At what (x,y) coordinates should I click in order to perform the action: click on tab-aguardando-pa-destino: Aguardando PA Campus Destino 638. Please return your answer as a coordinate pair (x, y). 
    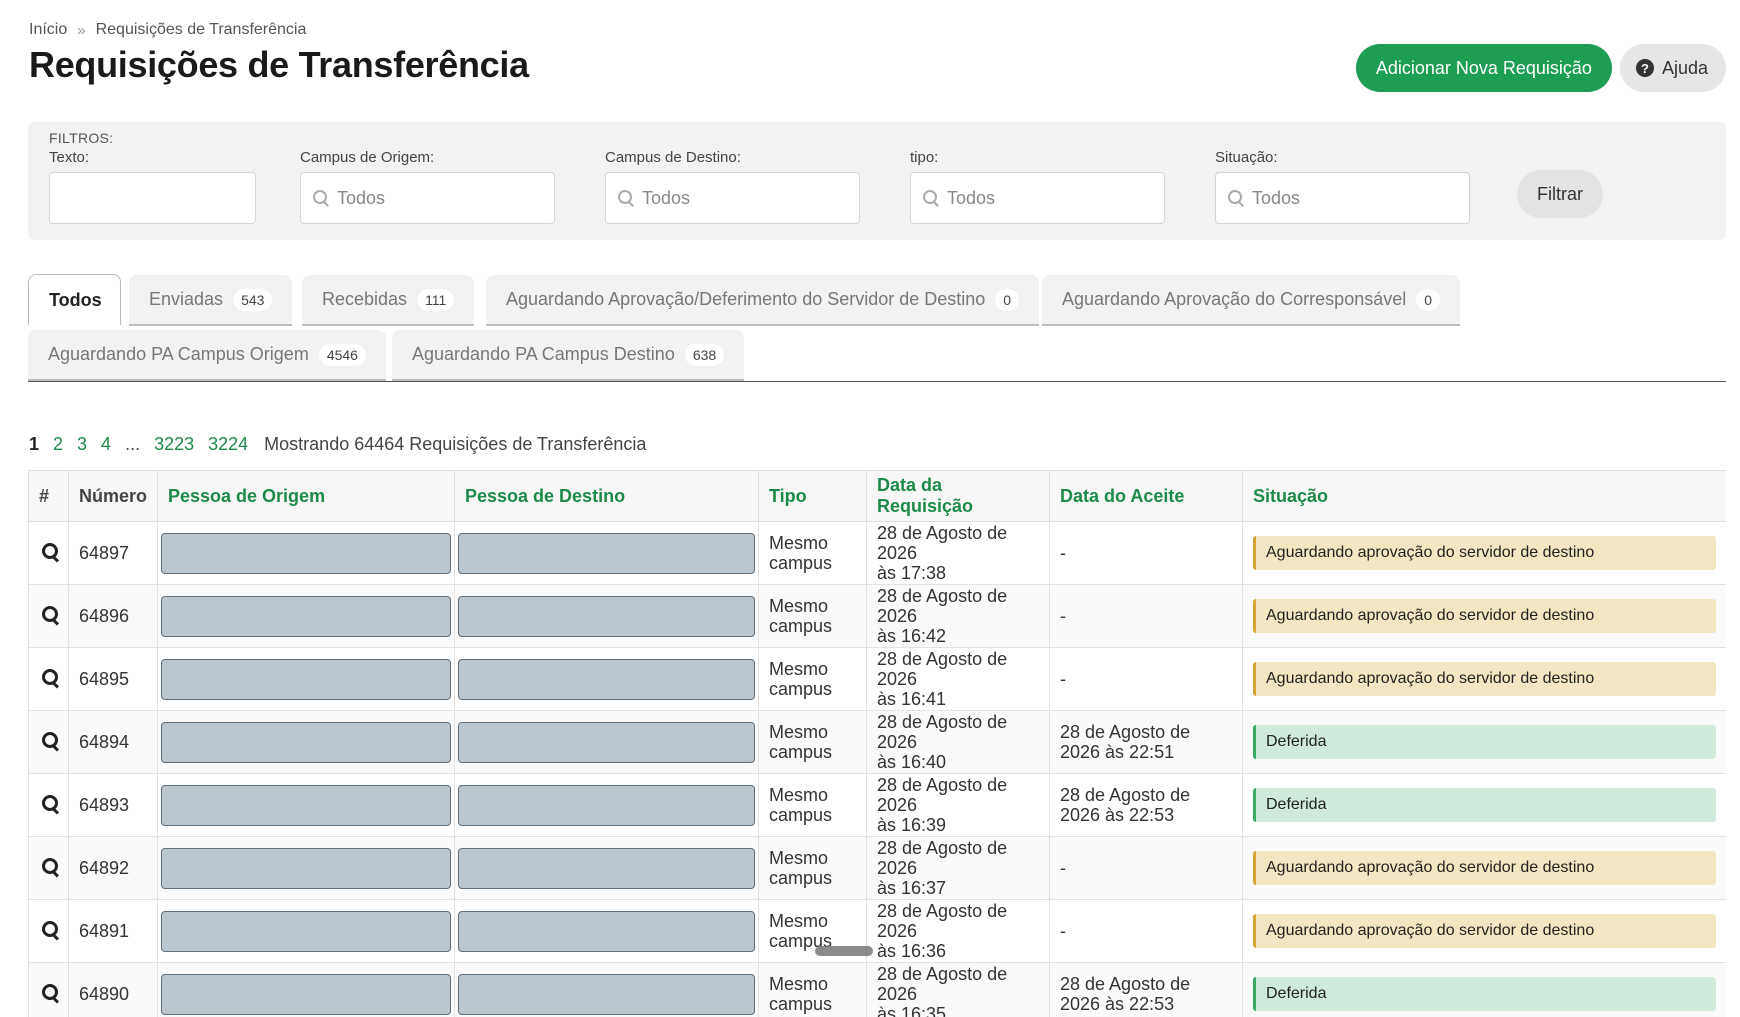
    Looking at the image, I should click on (568, 355).